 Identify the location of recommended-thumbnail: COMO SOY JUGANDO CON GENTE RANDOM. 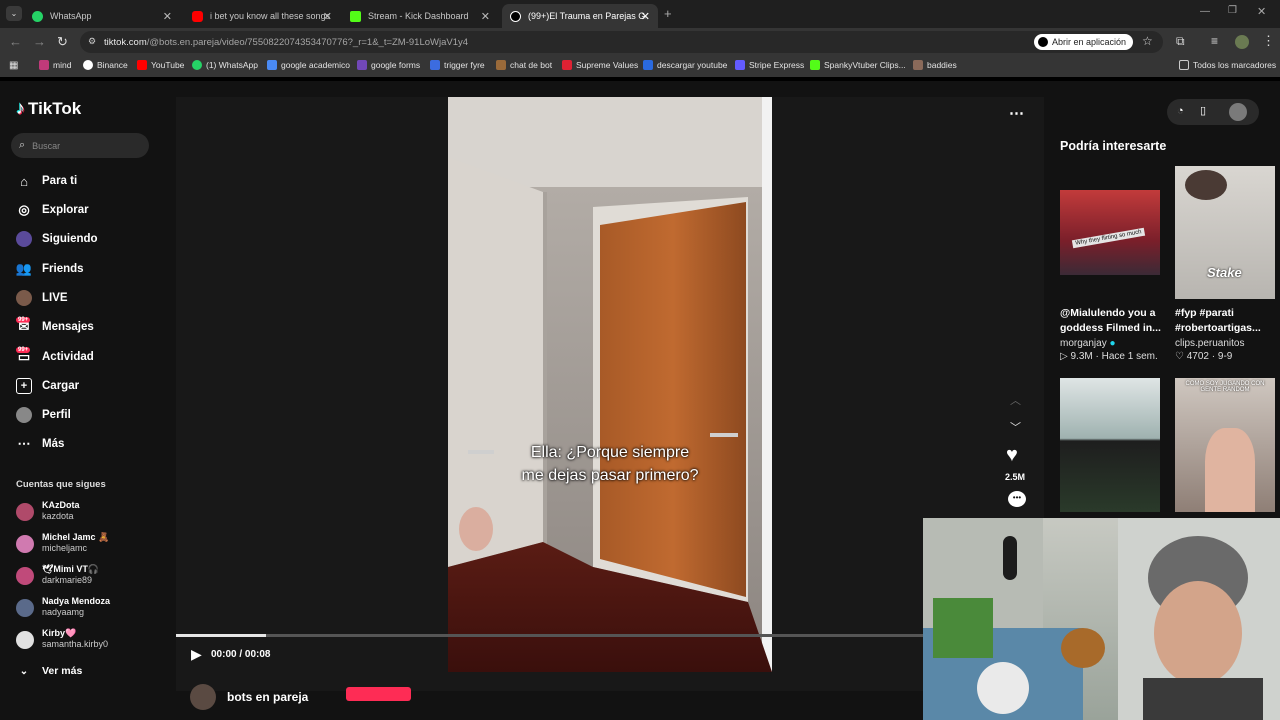
(1225, 445).